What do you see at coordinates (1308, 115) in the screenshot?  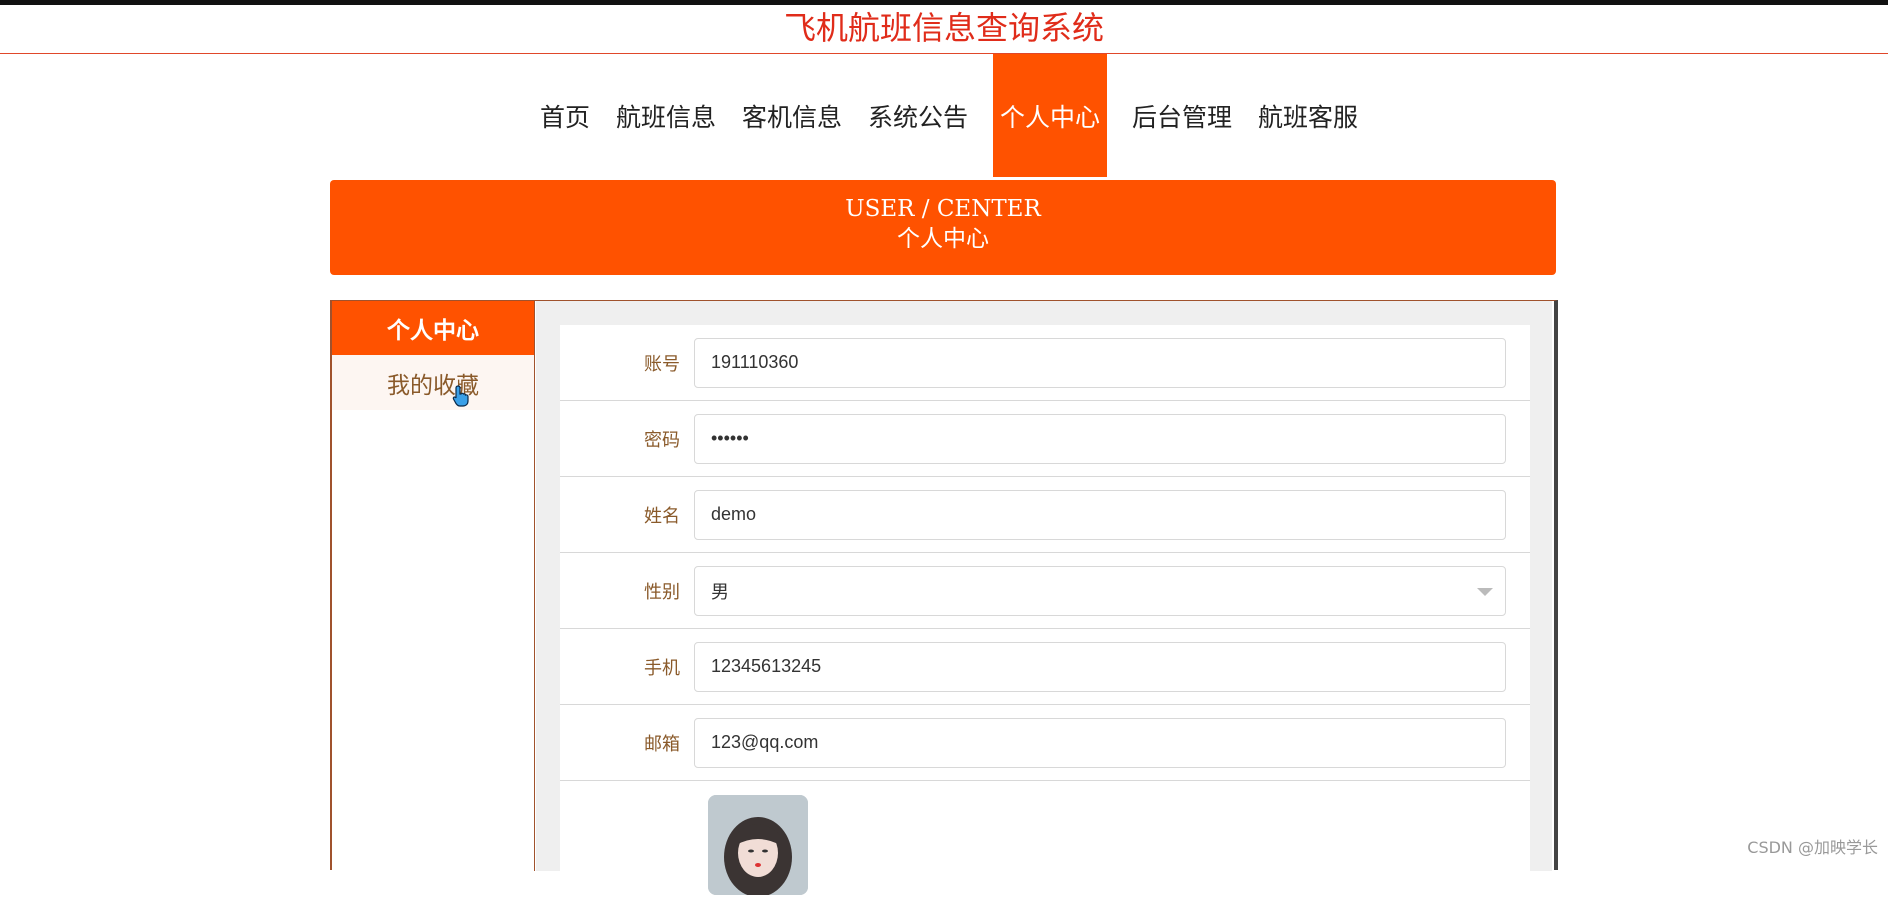 I see `nav-customer-service: 航班客服` at bounding box center [1308, 115].